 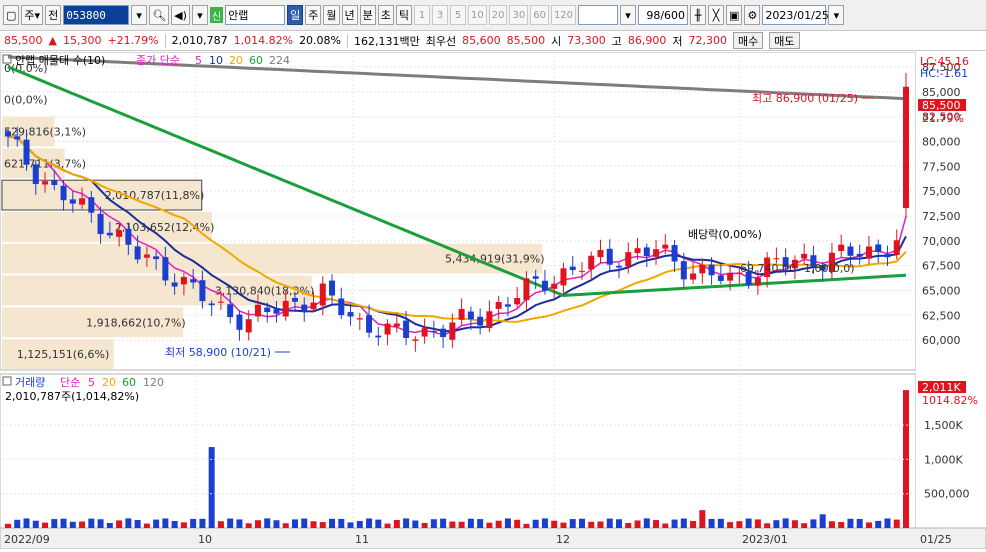 I want to click on profile-band-label: 621,711(3,7%), so click(x=45, y=163).